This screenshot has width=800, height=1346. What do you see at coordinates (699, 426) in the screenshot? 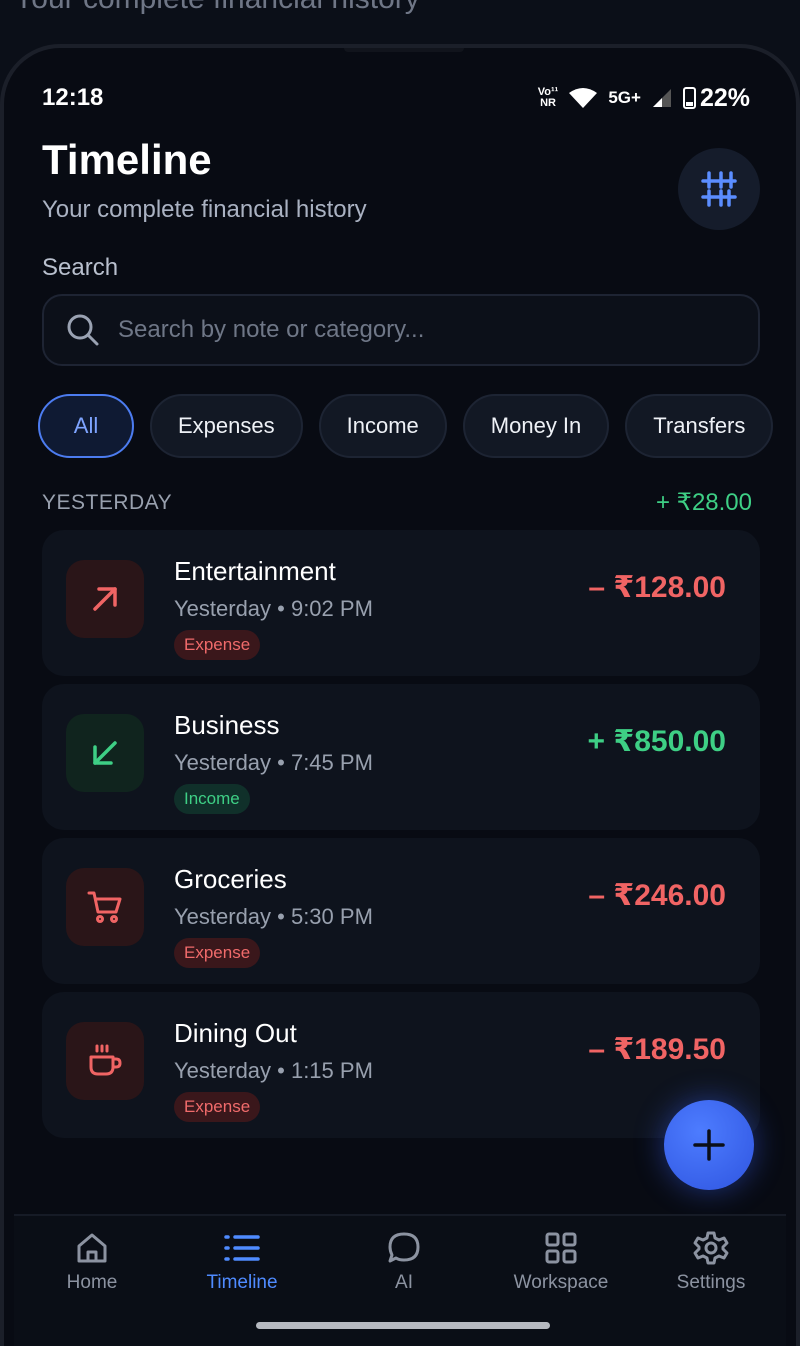
I see `chip-transfers: Transfers` at bounding box center [699, 426].